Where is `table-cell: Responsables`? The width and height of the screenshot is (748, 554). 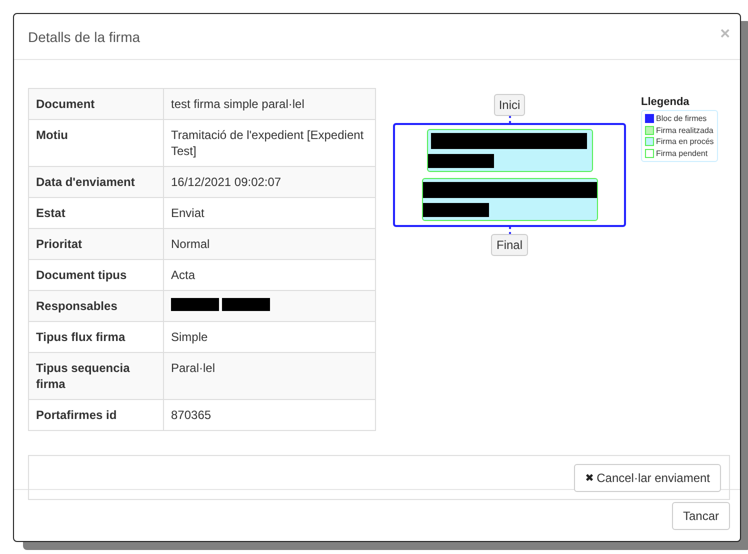 table-cell: Responsables is located at coordinates (96, 306).